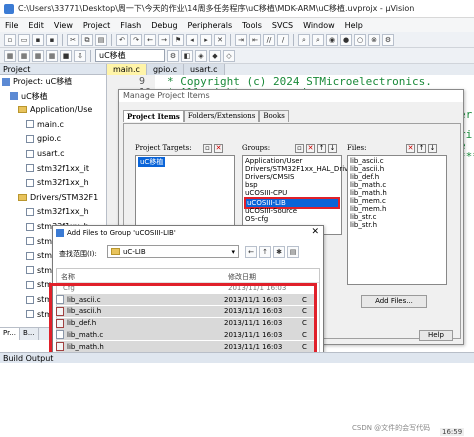  Describe the element at coordinates (152, 162) in the screenshot. I see `target-item: uC移植` at that location.